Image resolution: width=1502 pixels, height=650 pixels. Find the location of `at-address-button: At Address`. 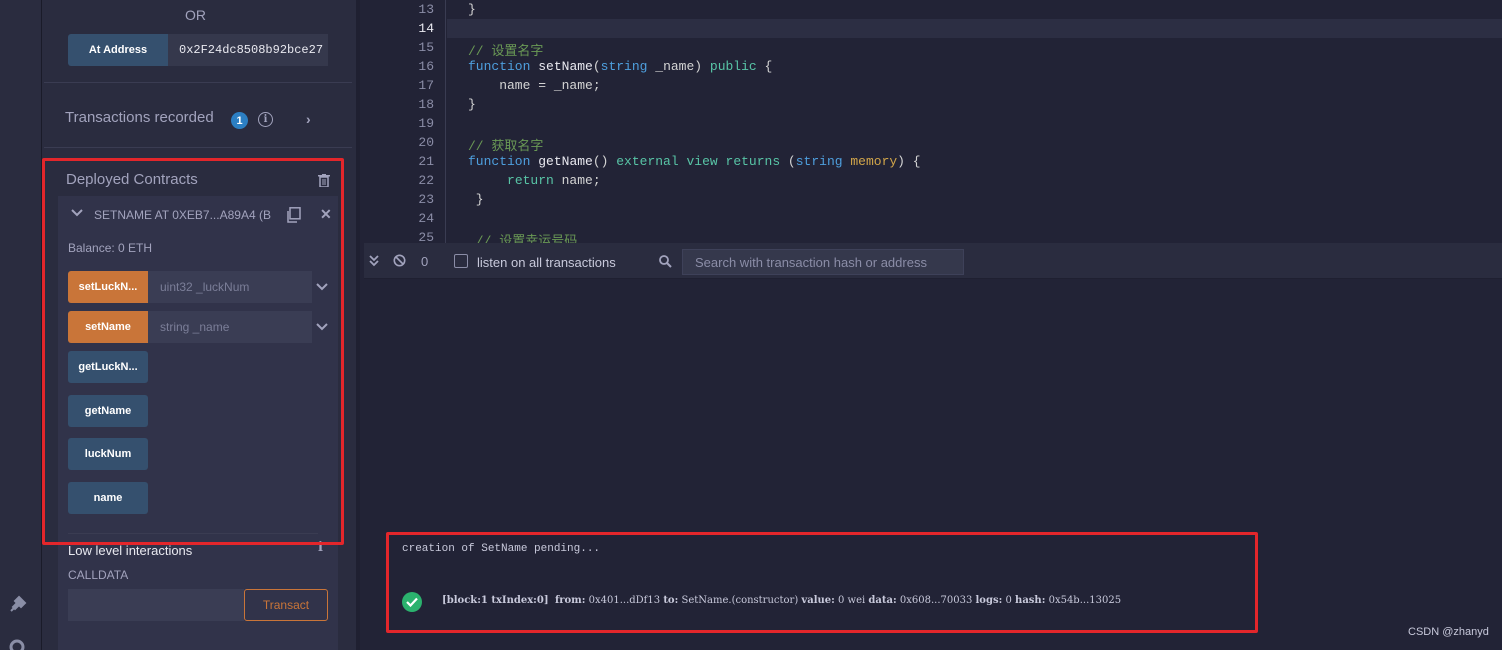

at-address-button: At Address is located at coordinates (118, 50).